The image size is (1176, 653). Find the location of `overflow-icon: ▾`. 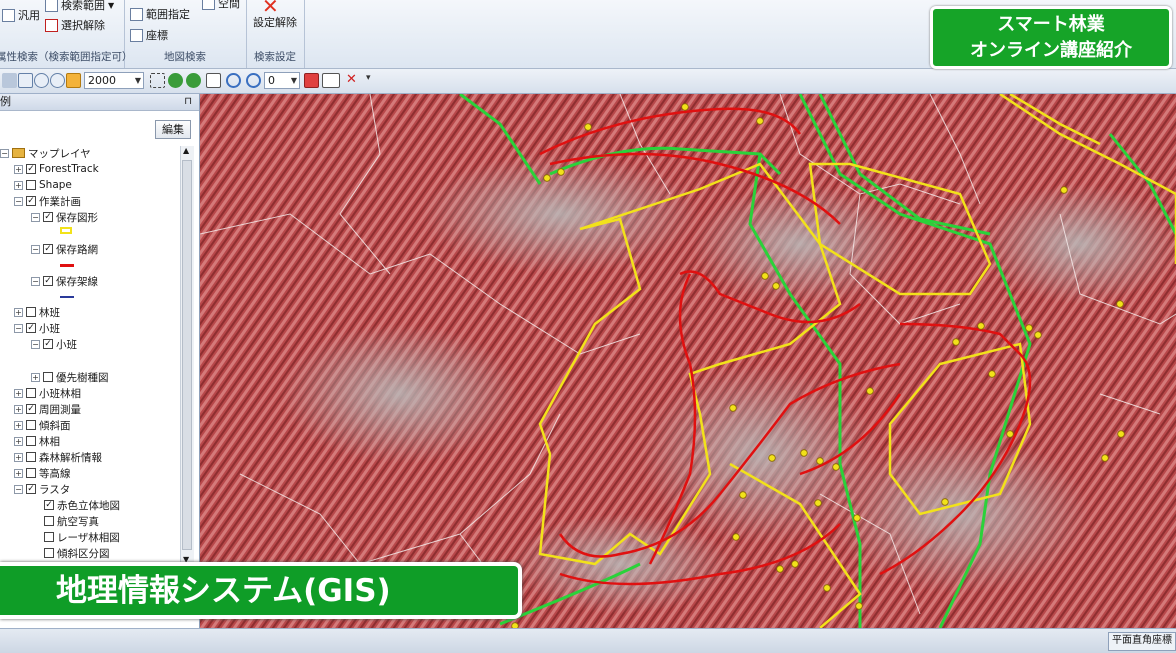

overflow-icon: ▾ is located at coordinates (368, 78).